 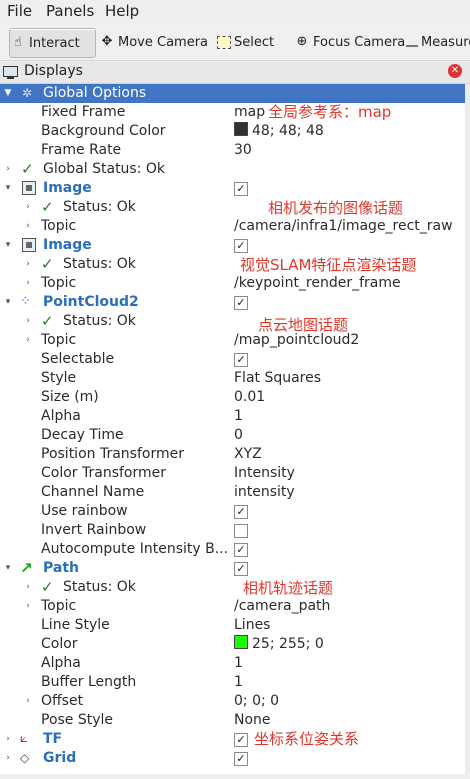 What do you see at coordinates (241, 531) in the screenshot?
I see `invert-rainbow-checkbox` at bounding box center [241, 531].